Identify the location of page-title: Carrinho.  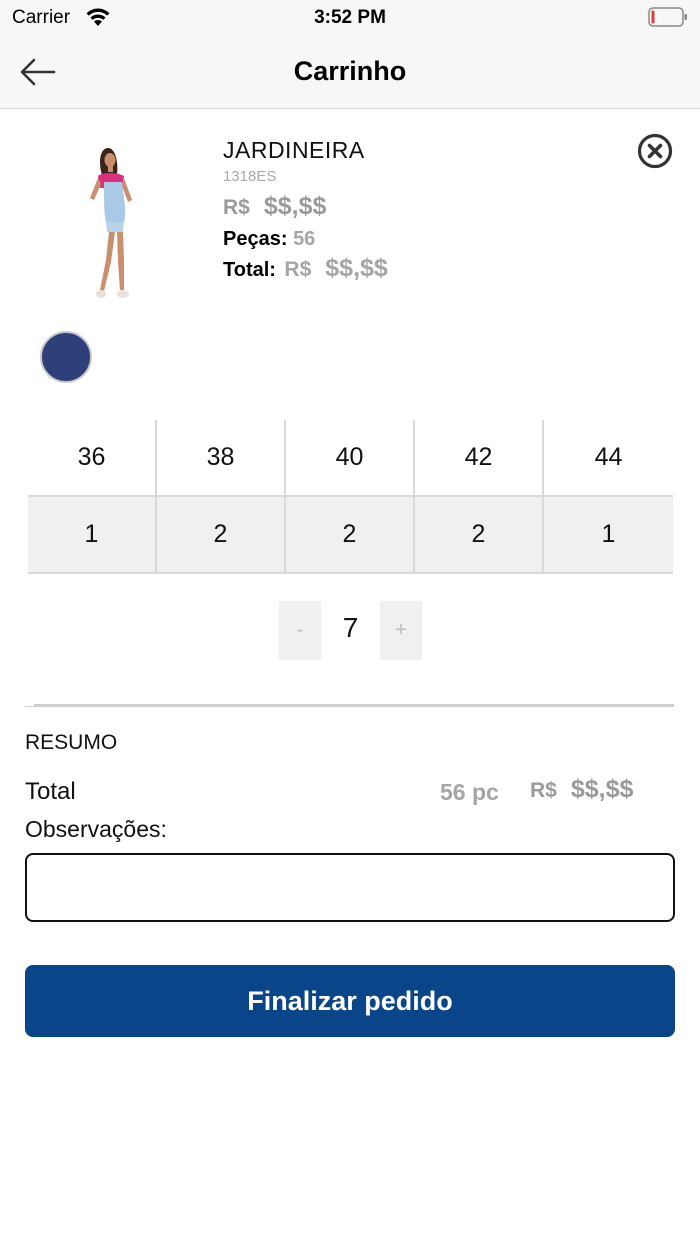
(350, 71).